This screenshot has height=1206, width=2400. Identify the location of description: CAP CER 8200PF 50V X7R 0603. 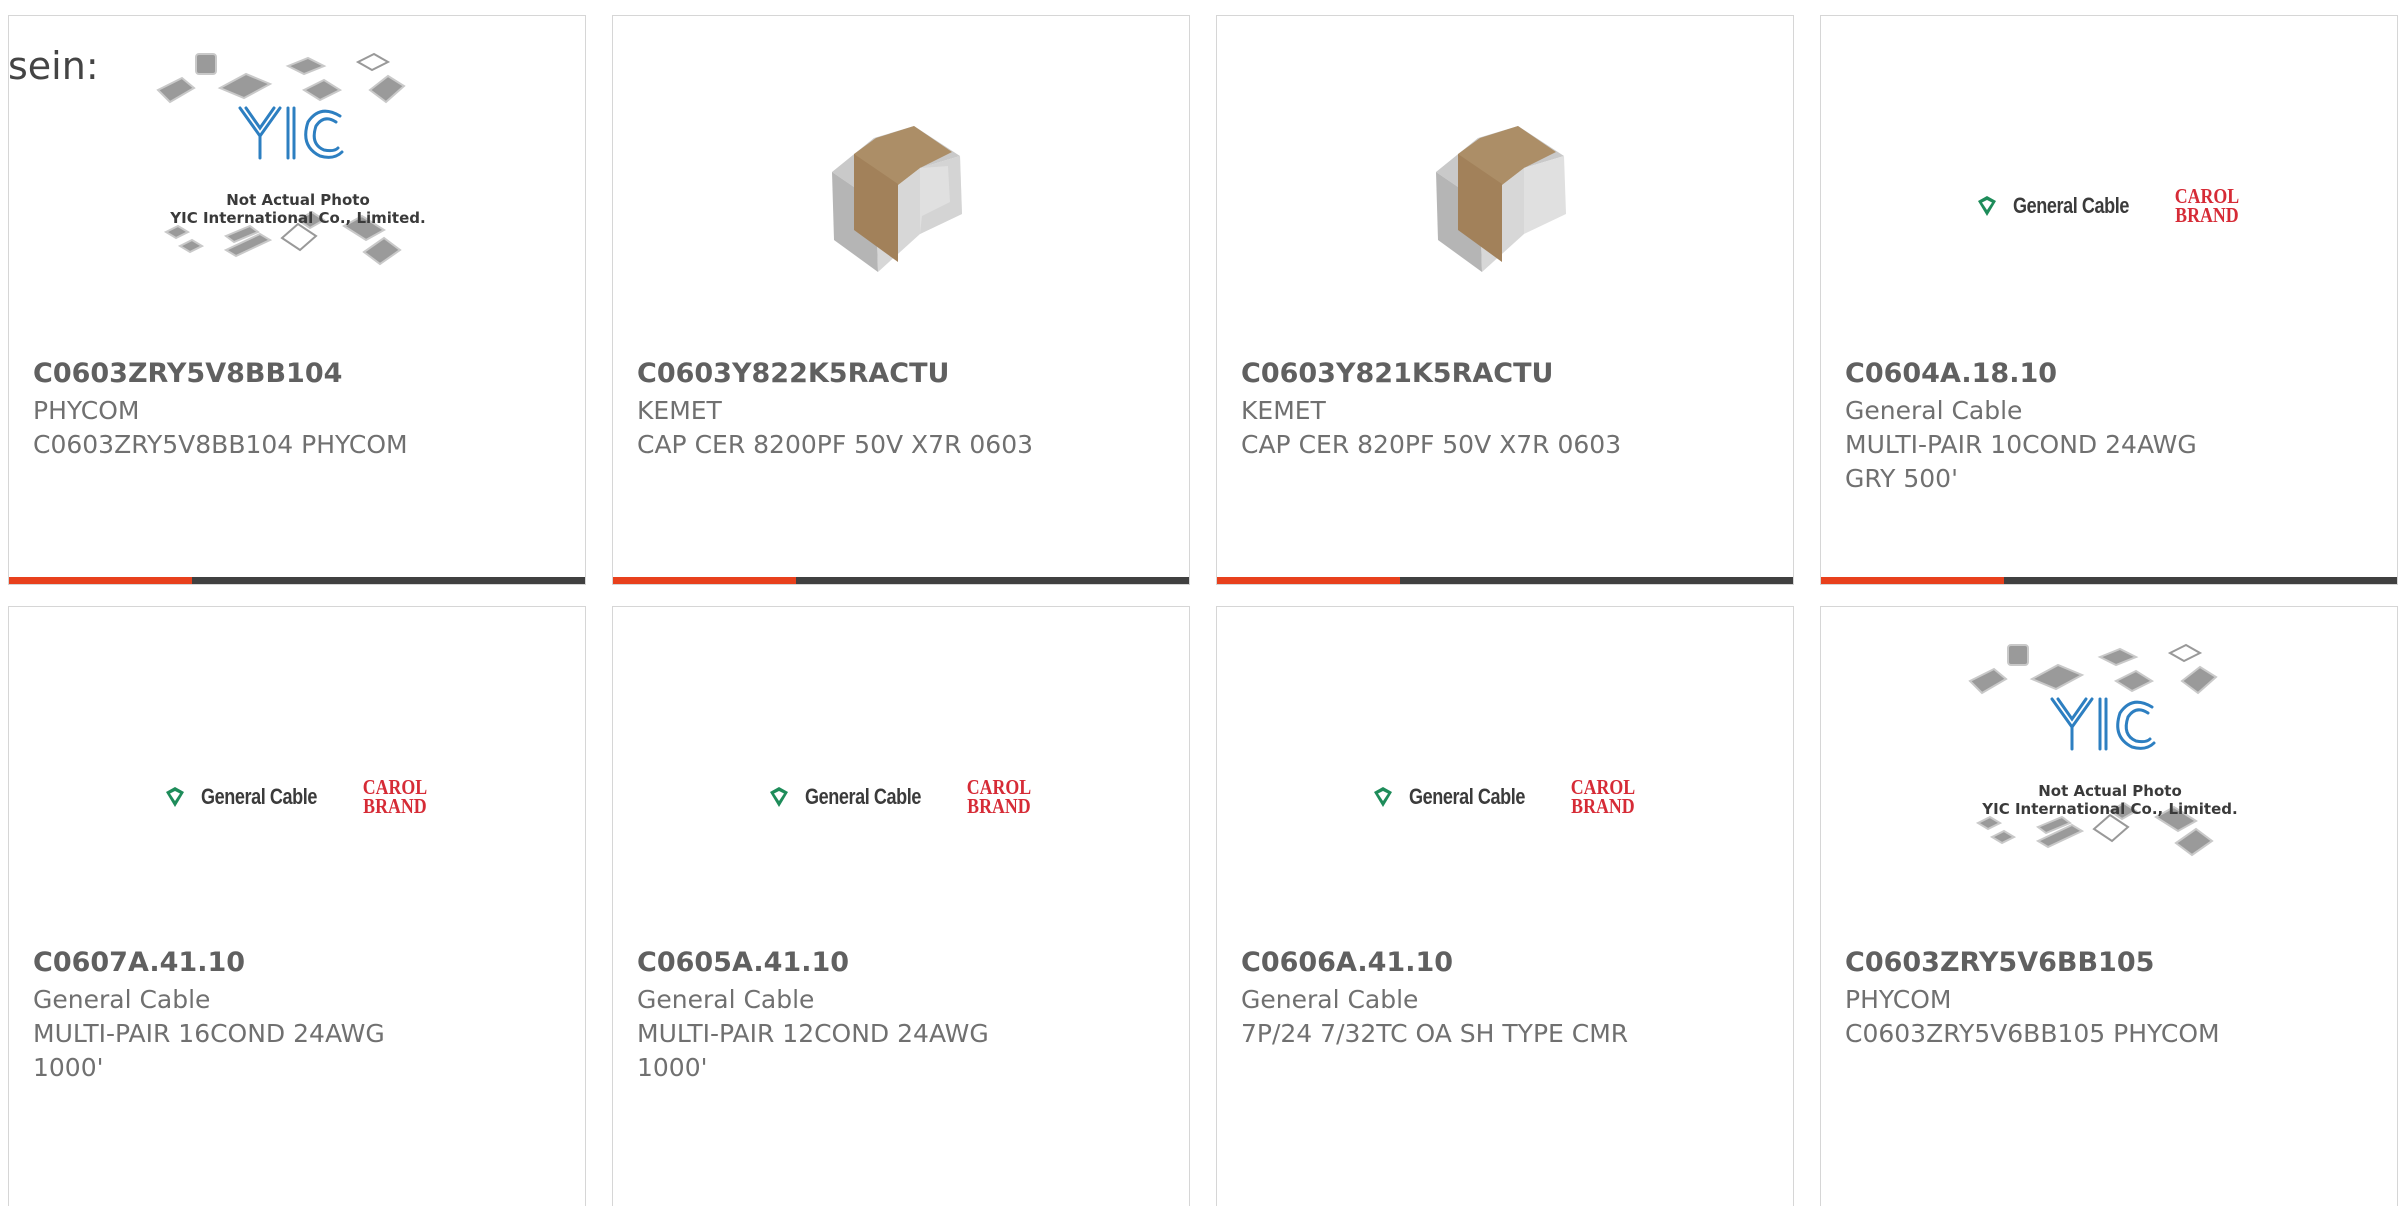
(835, 444).